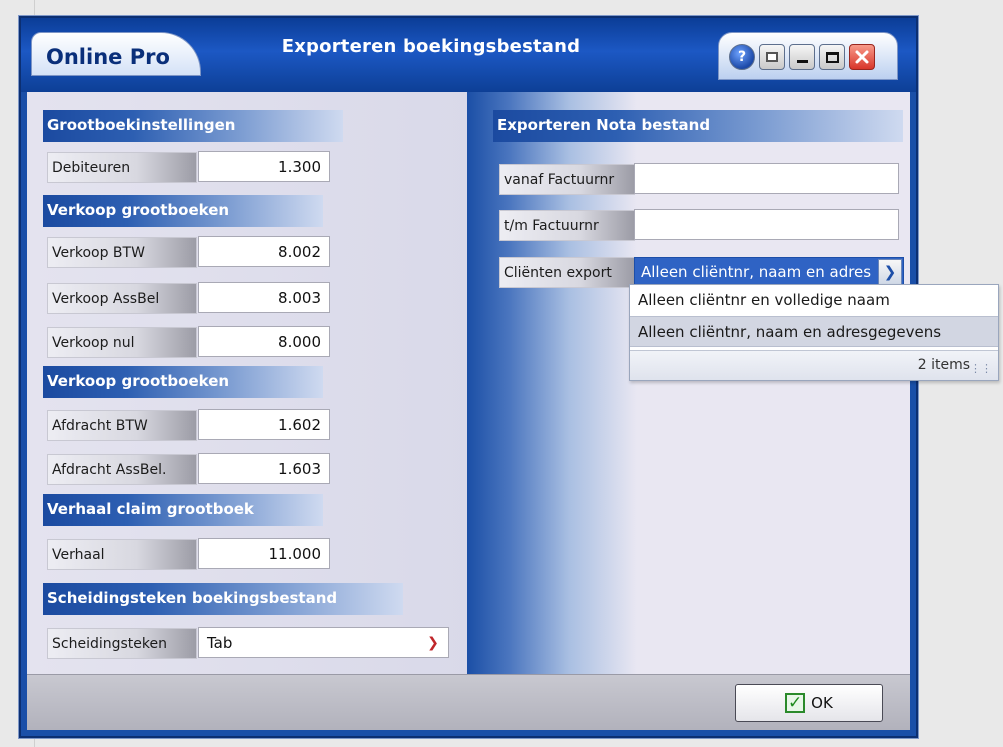 The width and height of the screenshot is (1003, 747). I want to click on afdracht-btw-label: Afdracht BTW, so click(122, 425).